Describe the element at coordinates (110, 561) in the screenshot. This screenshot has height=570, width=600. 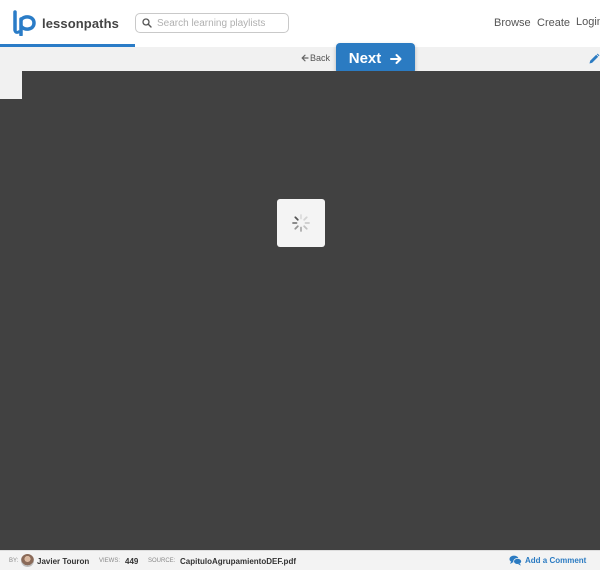
I see `views-label: VIEWS:` at that location.